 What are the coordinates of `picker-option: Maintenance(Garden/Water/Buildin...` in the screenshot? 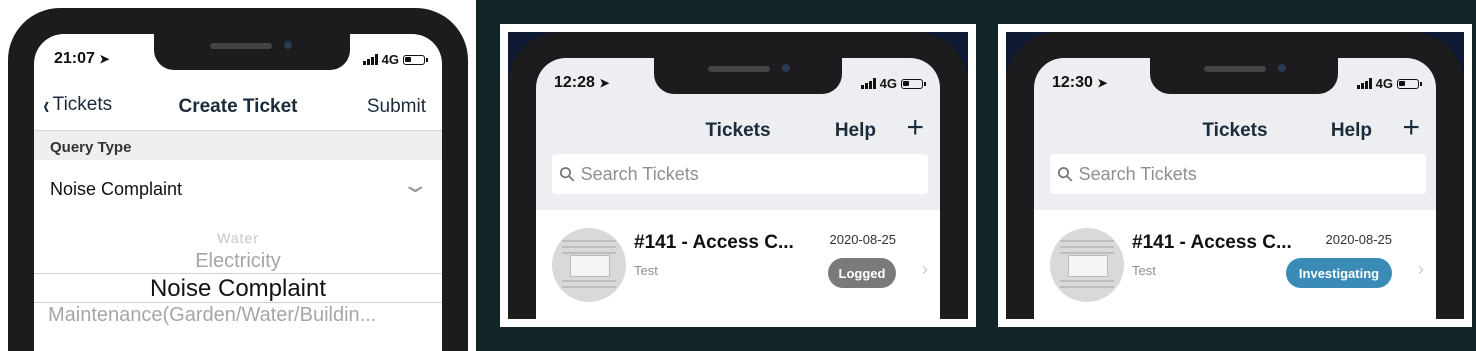 It's located at (245, 315).